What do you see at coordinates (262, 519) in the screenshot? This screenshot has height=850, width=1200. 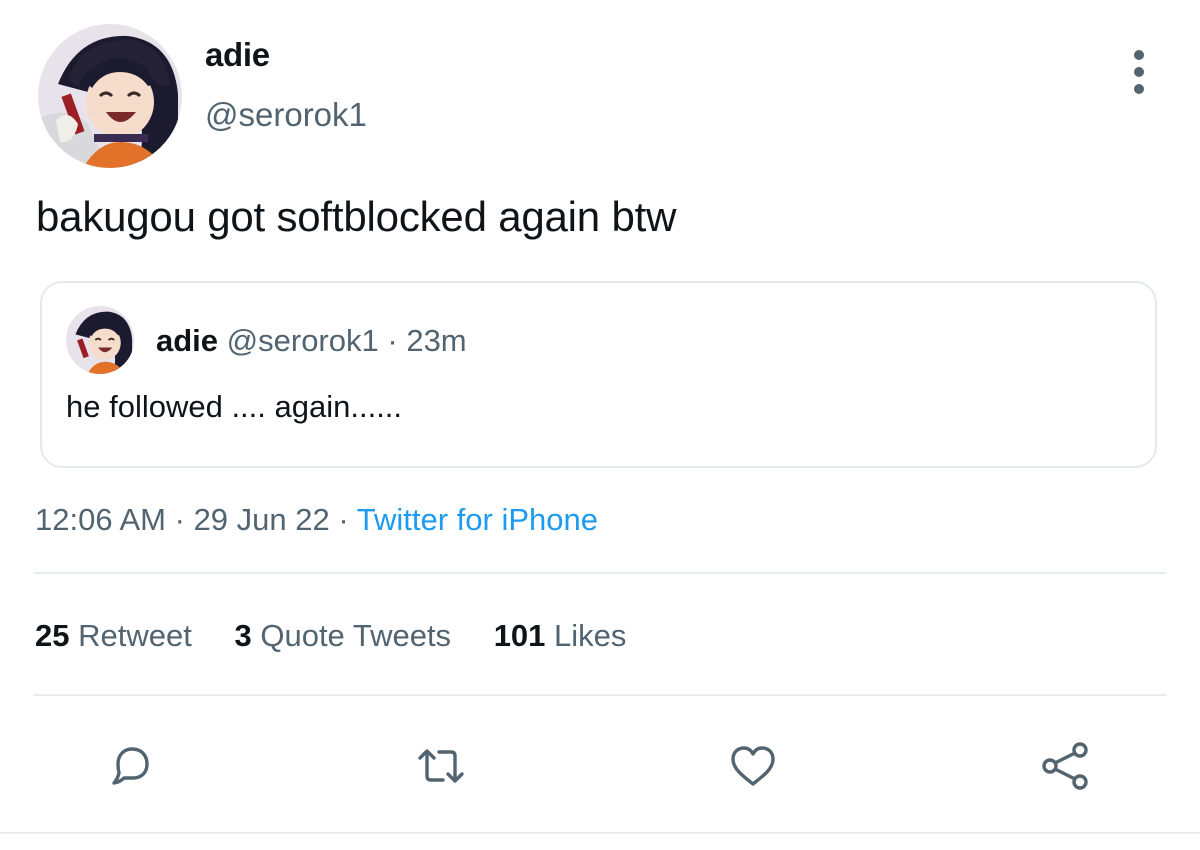 I see `tweet-date: 29 Jun 22` at bounding box center [262, 519].